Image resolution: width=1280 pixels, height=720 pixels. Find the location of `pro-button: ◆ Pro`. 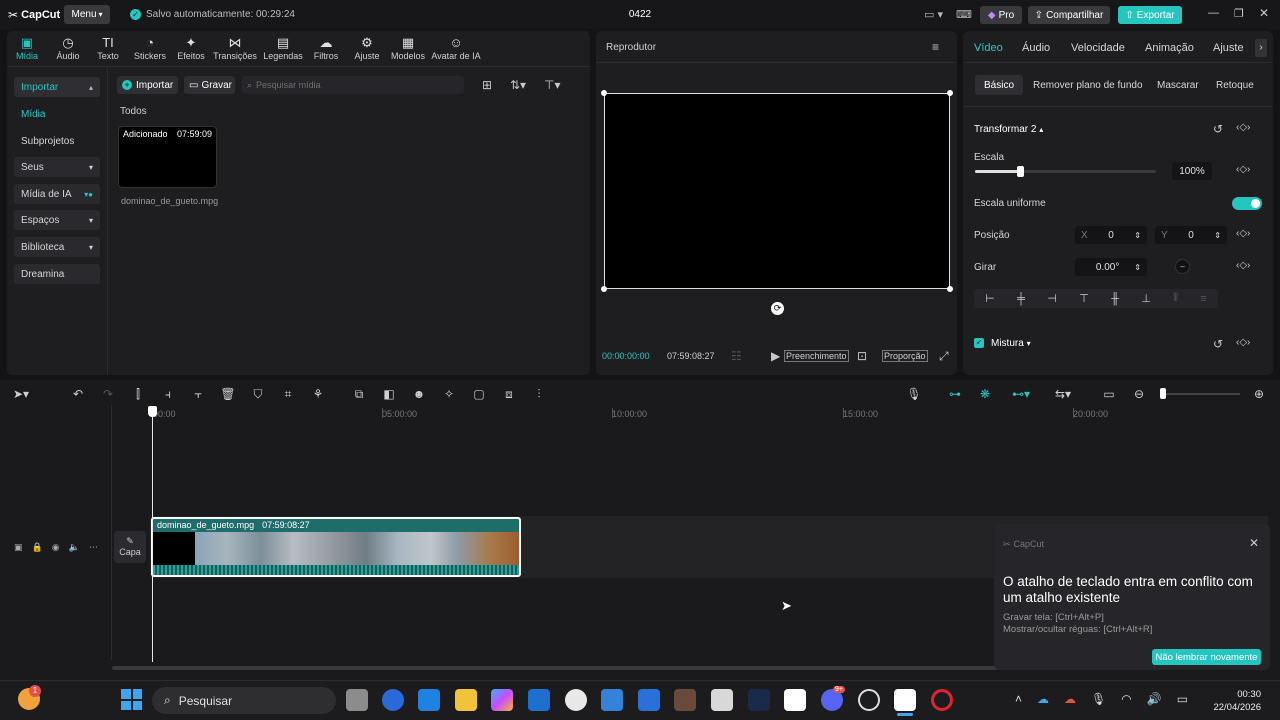

pro-button: ◆ Pro is located at coordinates (1001, 15).